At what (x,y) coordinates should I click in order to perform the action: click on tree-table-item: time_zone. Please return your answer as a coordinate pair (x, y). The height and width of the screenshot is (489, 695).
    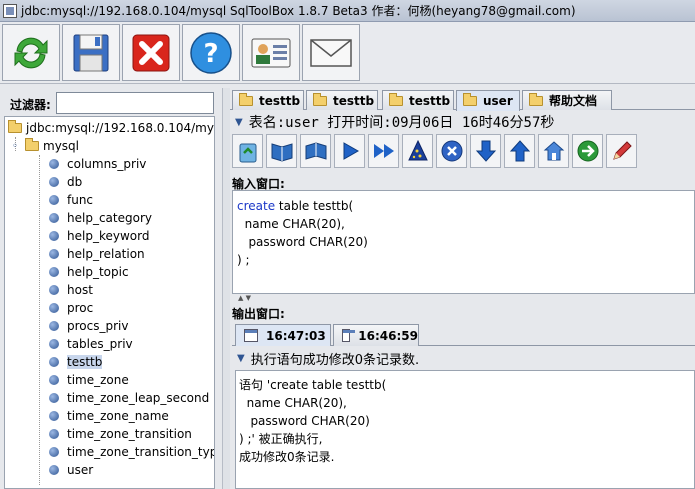
    Looking at the image, I should click on (89, 380).